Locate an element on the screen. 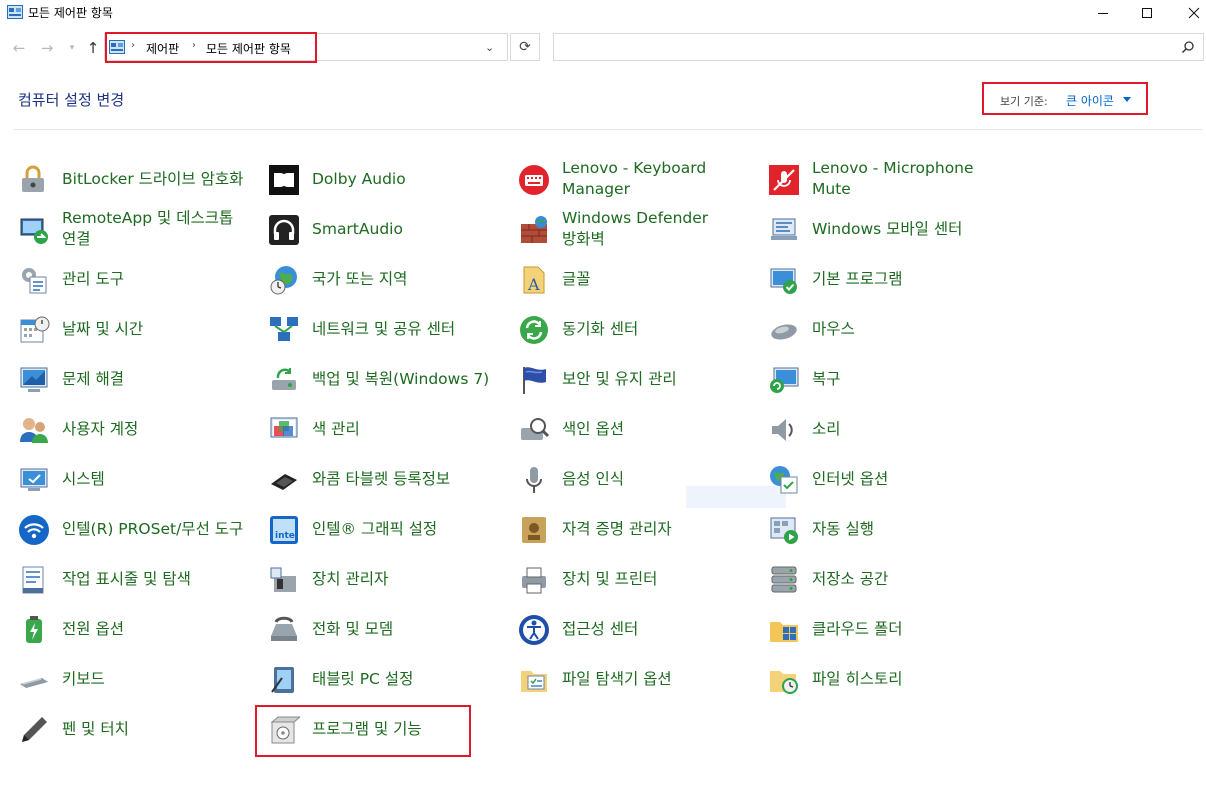 The height and width of the screenshot is (792, 1206). cp-item-label: 전화 및 모뎀 is located at coordinates (409, 629).